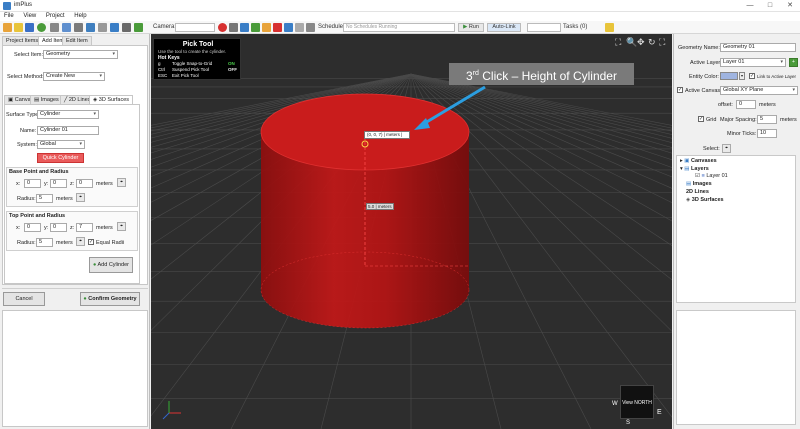 The height and width of the screenshot is (429, 800). Describe the element at coordinates (32, 227) in the screenshot. I see `top-x-input: 0` at that location.